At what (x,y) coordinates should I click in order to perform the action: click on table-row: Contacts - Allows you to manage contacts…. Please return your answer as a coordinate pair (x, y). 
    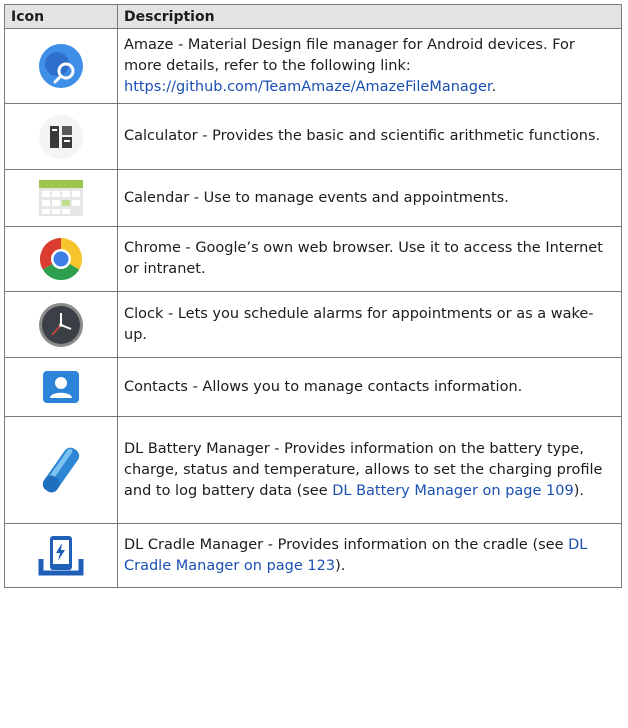
    Looking at the image, I should click on (313, 387).